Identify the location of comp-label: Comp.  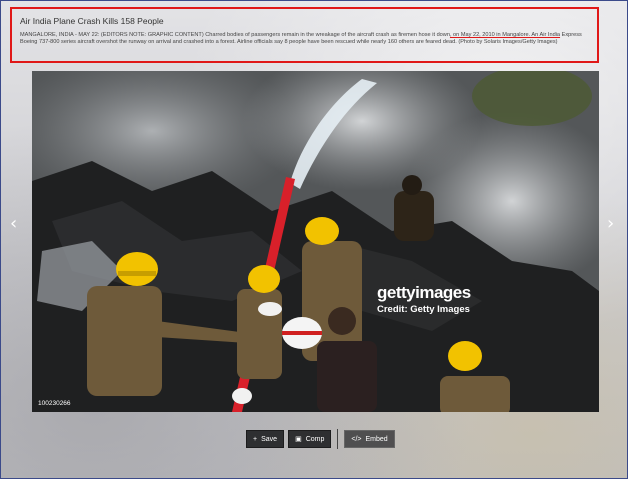
(315, 439).